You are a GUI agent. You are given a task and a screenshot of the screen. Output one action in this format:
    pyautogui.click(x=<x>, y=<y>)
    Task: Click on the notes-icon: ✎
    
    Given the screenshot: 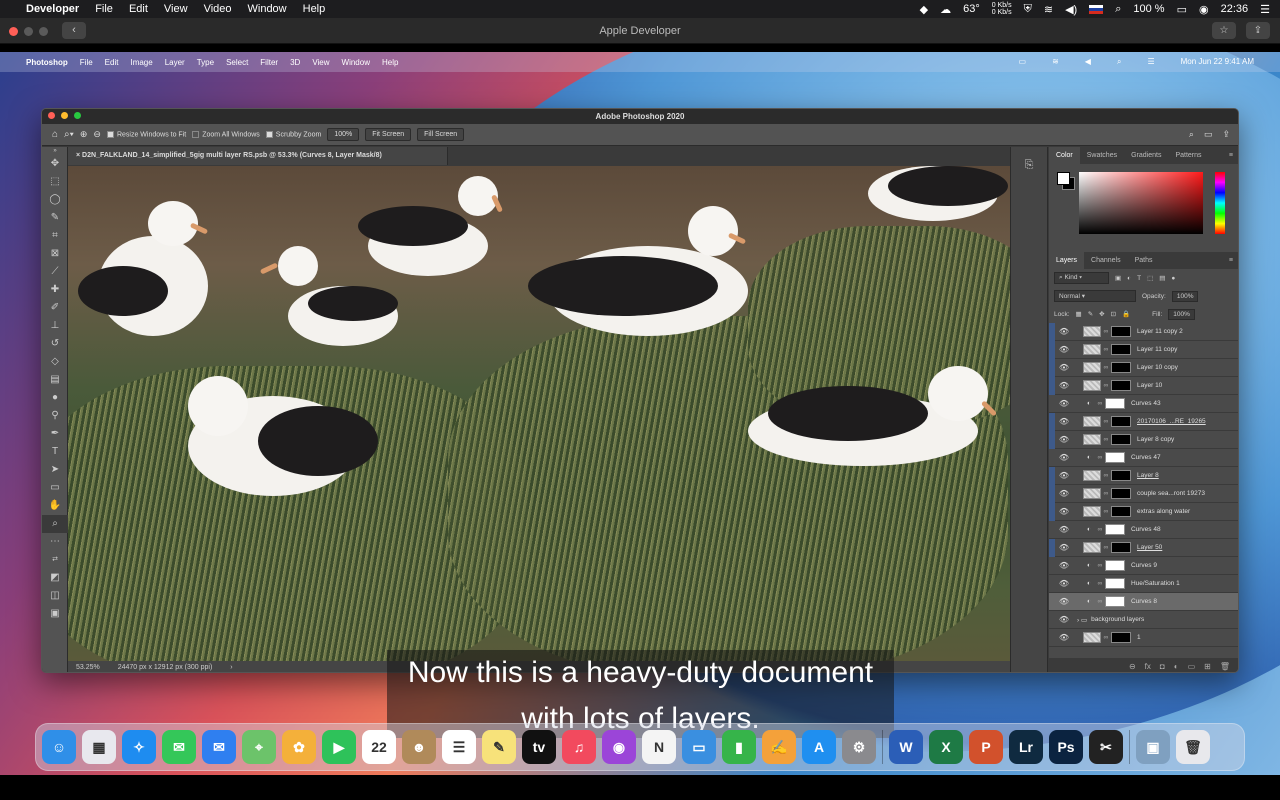 What is the action you would take?
    pyautogui.click(x=499, y=747)
    